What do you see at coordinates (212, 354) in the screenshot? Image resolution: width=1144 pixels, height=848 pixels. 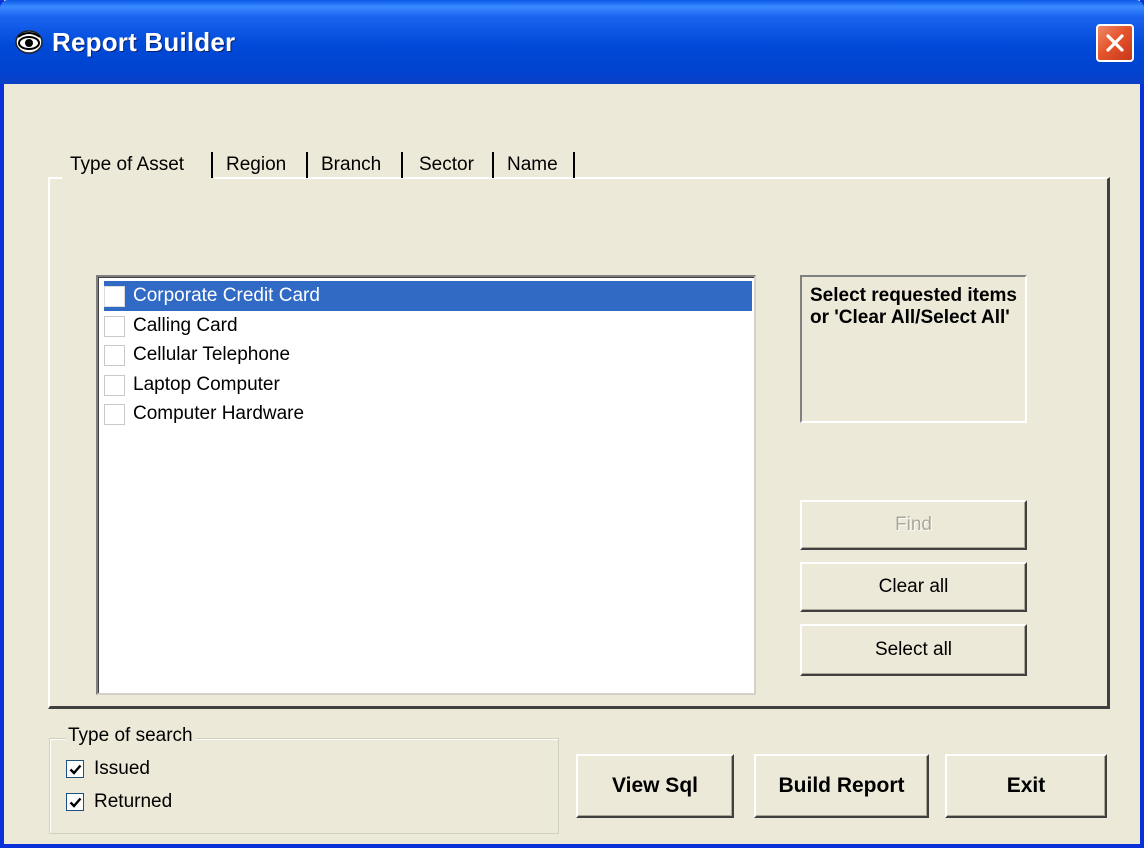 I see `list-item-label: Cellular Telephone` at bounding box center [212, 354].